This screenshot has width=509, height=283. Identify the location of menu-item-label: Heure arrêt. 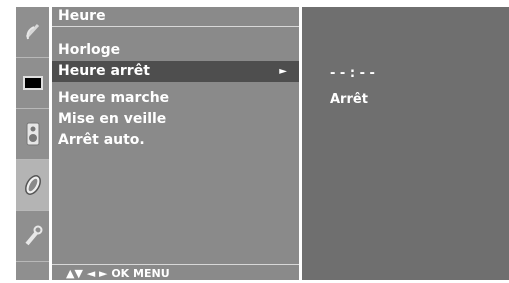
(104, 71).